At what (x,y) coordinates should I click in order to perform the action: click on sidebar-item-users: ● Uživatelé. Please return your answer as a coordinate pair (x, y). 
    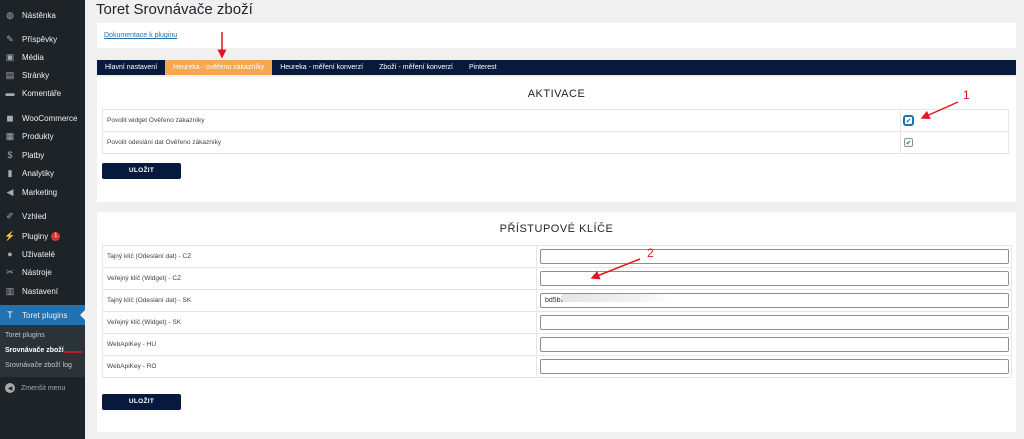
    Looking at the image, I should click on (42, 254).